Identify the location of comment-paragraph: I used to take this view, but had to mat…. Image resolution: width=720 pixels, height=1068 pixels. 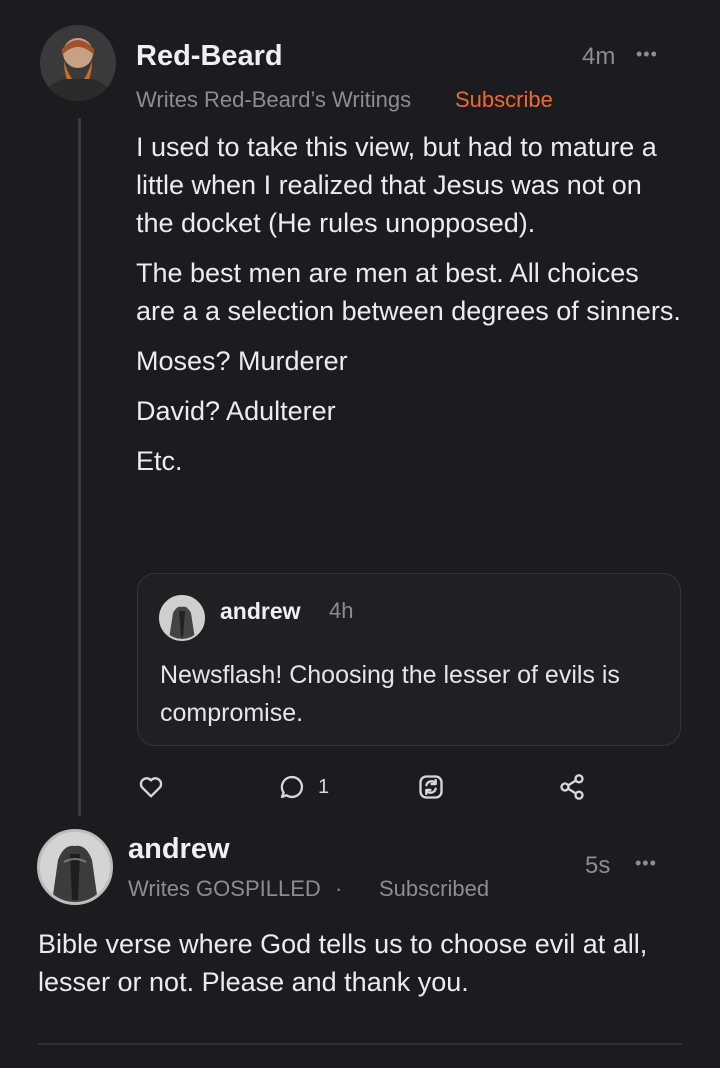
(396, 185).